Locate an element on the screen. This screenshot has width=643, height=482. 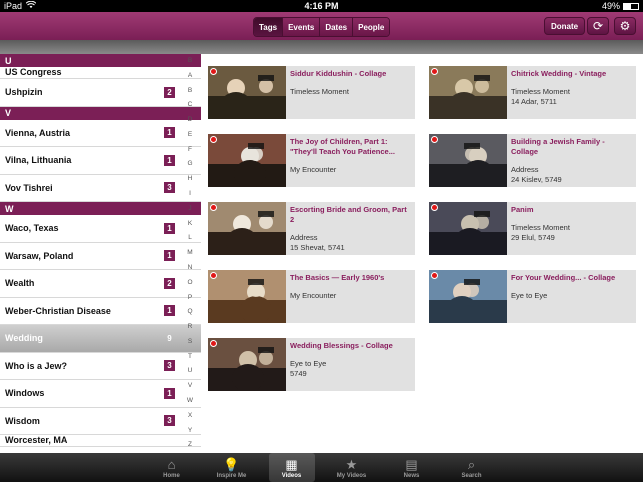
status-bar: iPad 4:16 PM 49% is located at coordinates (321, 6).